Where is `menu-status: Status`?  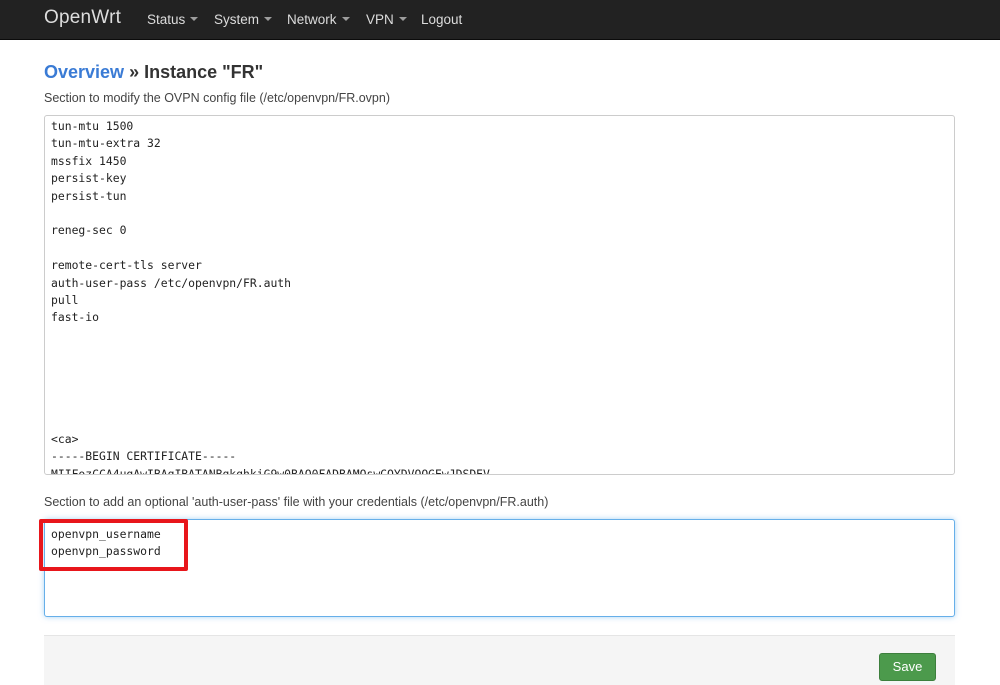 menu-status: Status is located at coordinates (173, 19).